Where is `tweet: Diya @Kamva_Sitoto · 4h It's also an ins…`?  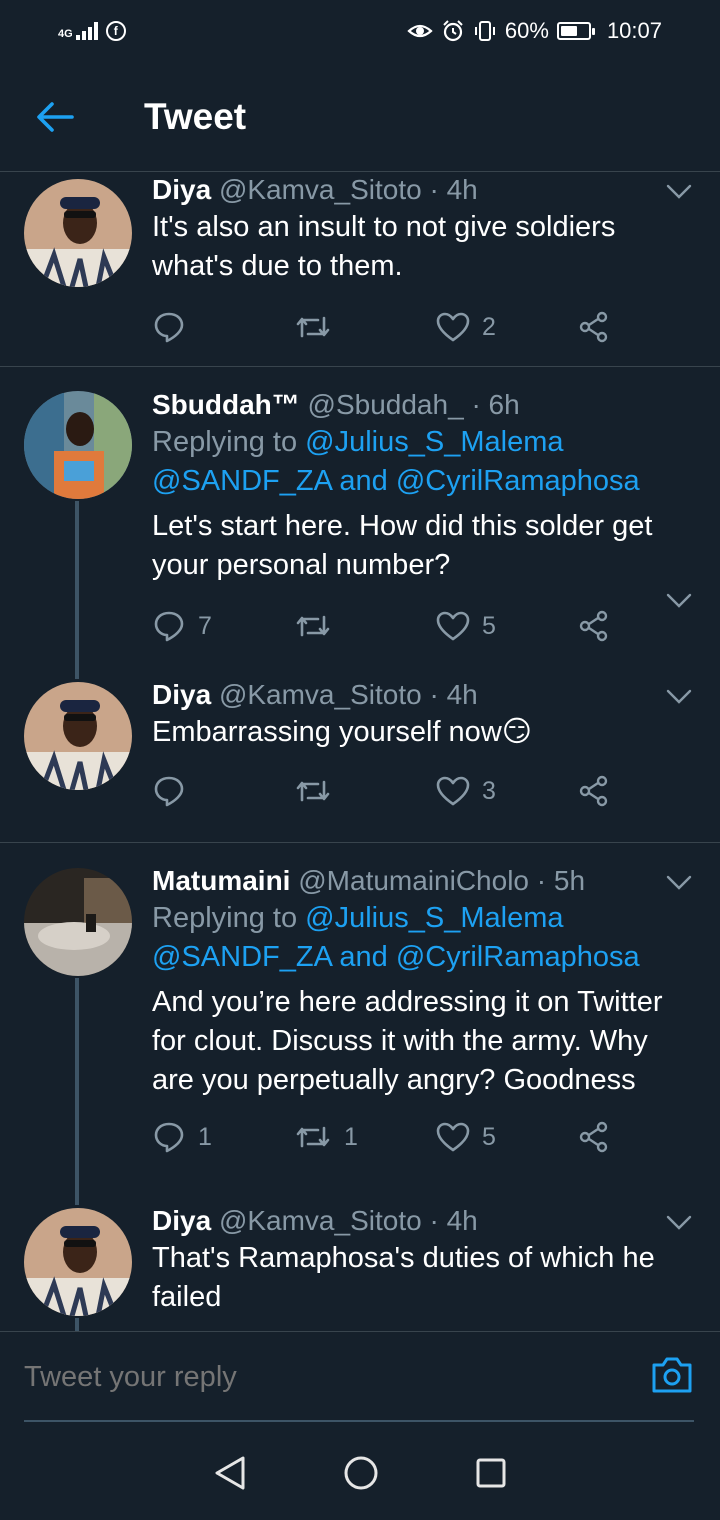
tweet: Diya @Kamva_Sitoto · 4h It's also an ins… is located at coordinates (360, 269).